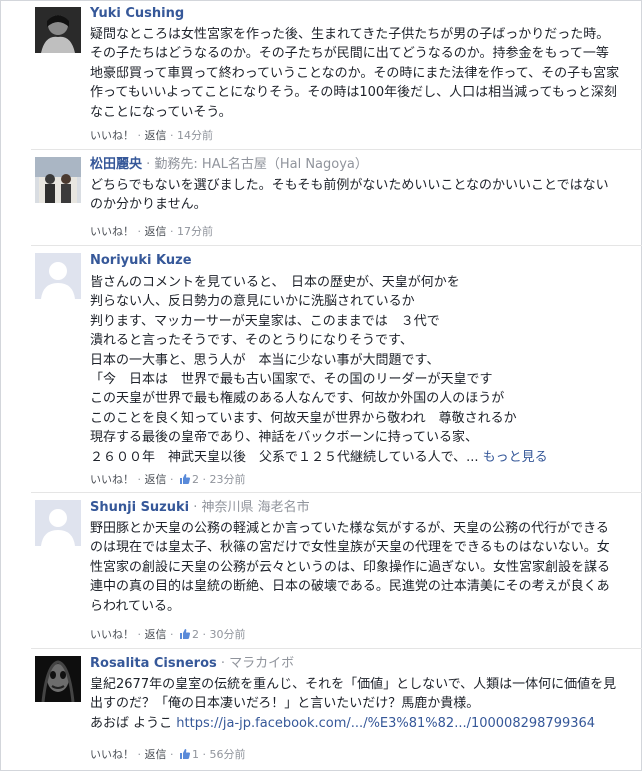 This screenshot has height=771, width=642. Describe the element at coordinates (355, 261) in the screenshot. I see `comment-header: Noriyuki Kuze` at that location.